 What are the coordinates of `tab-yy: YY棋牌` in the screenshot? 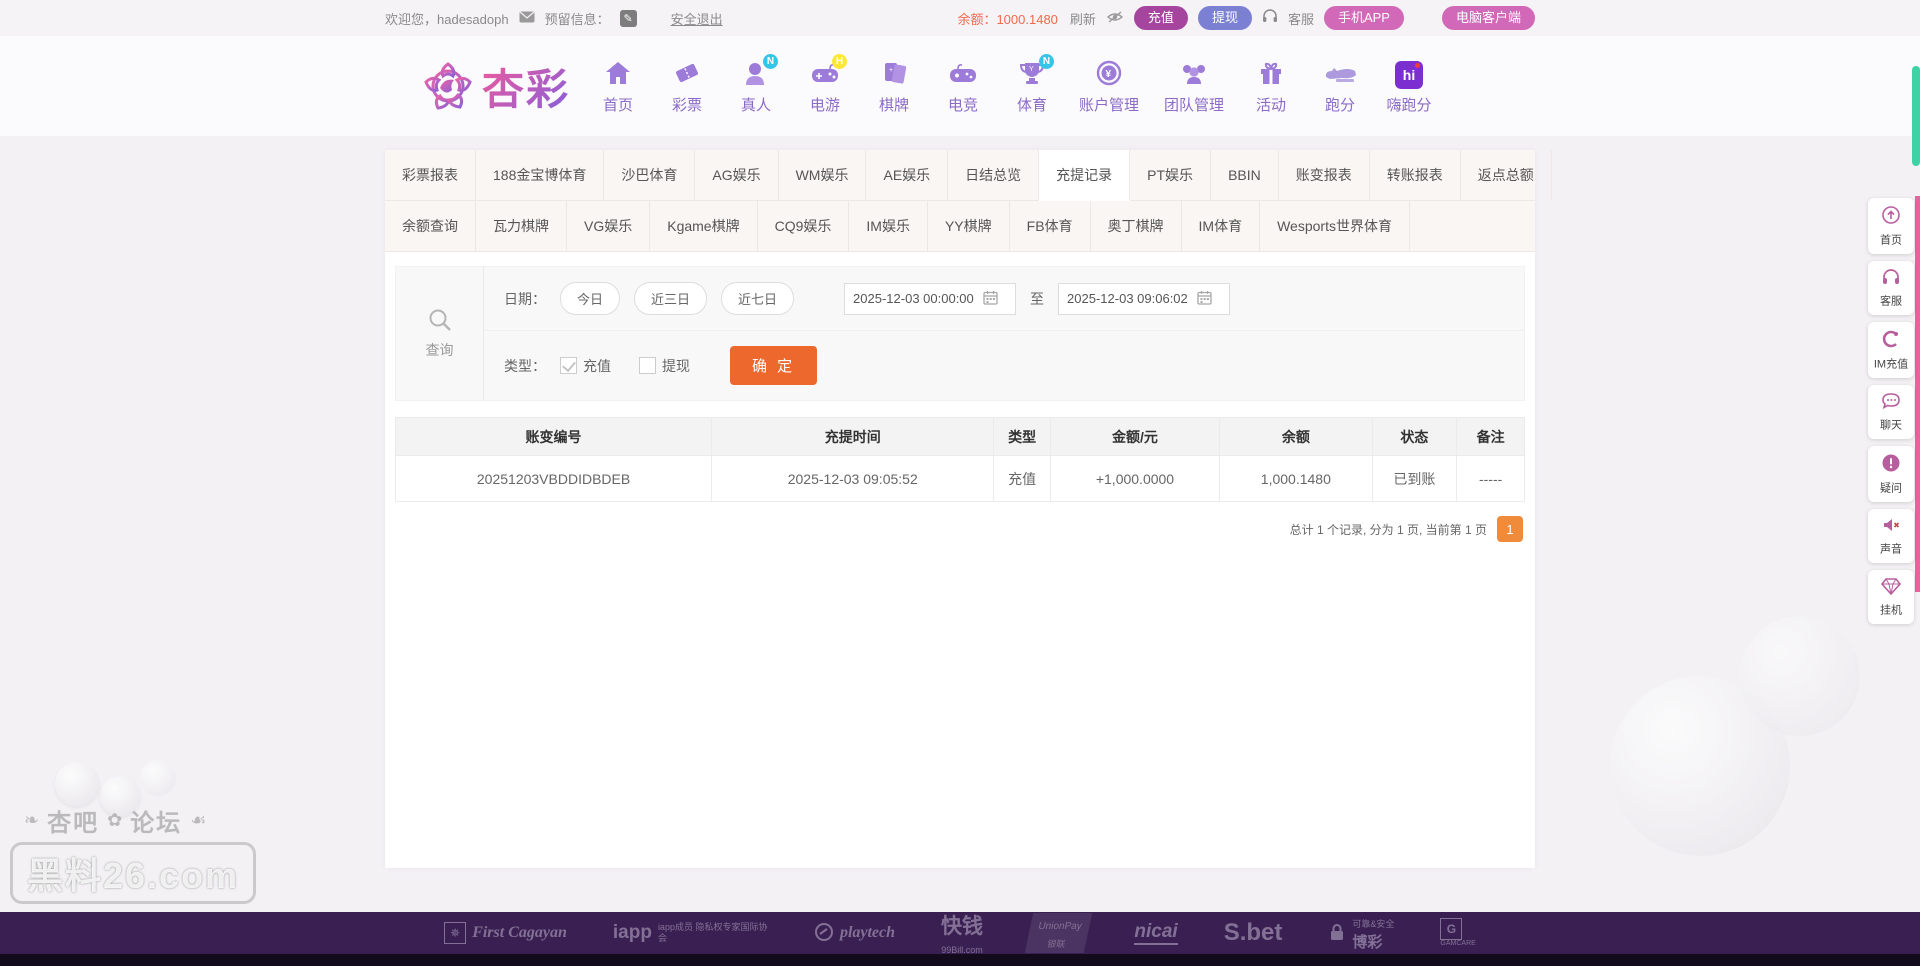 It's located at (969, 226).